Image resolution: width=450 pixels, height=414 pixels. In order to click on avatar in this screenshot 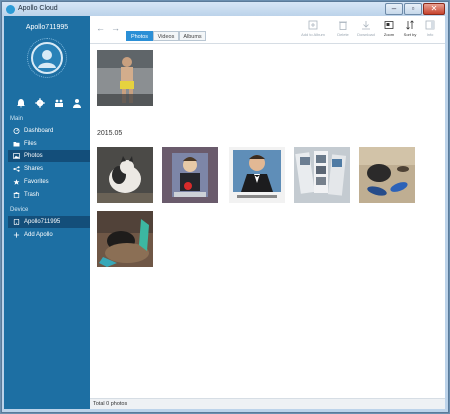, I will do `click(47, 58)`.